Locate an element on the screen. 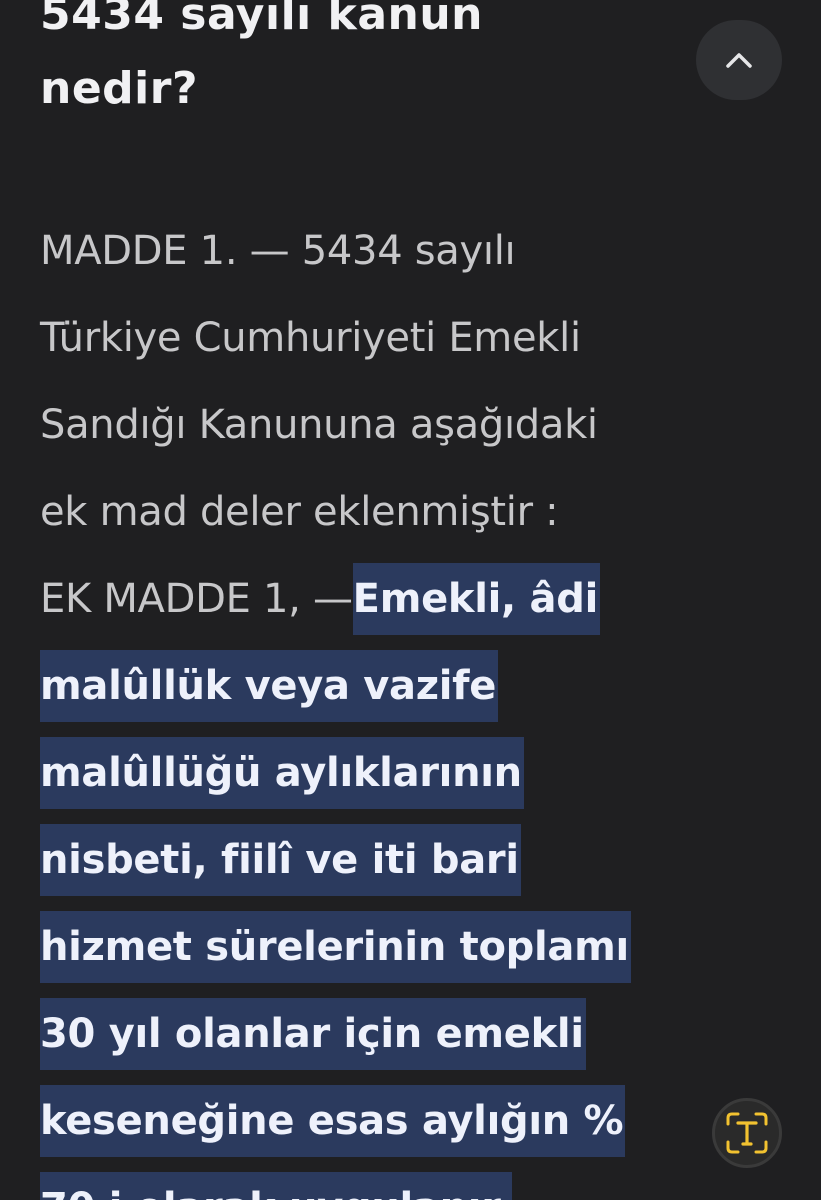  answer-highlight-line: hizmet sürelerinin toplamı is located at coordinates (420, 947).